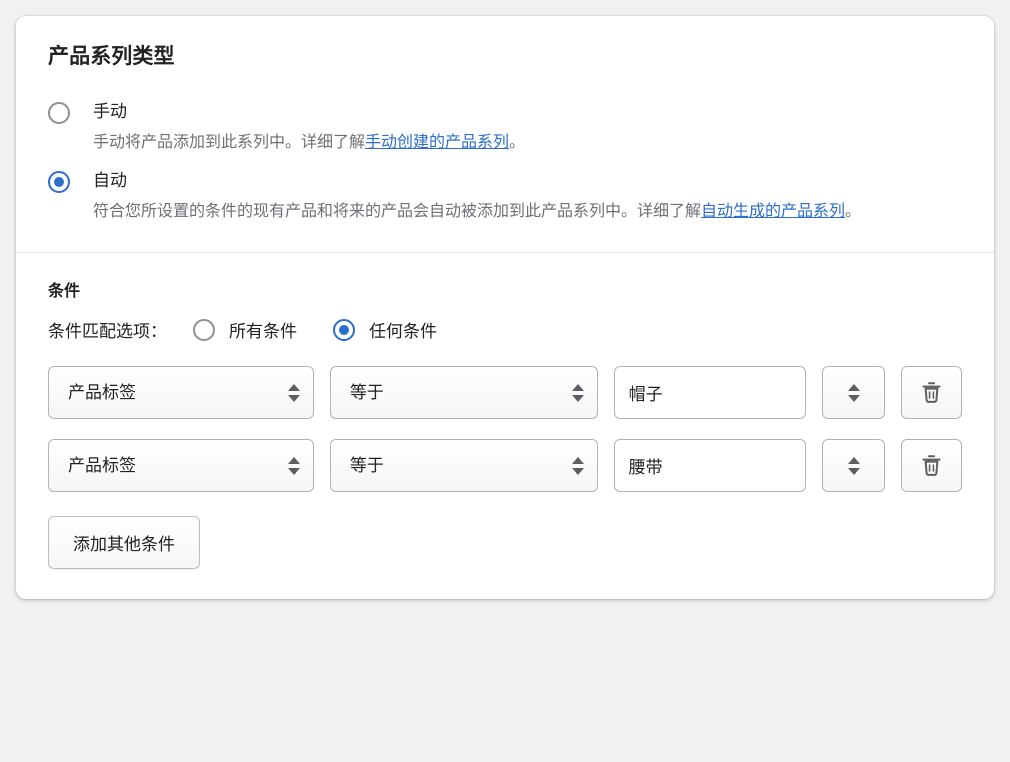 This screenshot has width=1010, height=762. I want to click on condition-field-value-2: 产品标签, so click(102, 465).